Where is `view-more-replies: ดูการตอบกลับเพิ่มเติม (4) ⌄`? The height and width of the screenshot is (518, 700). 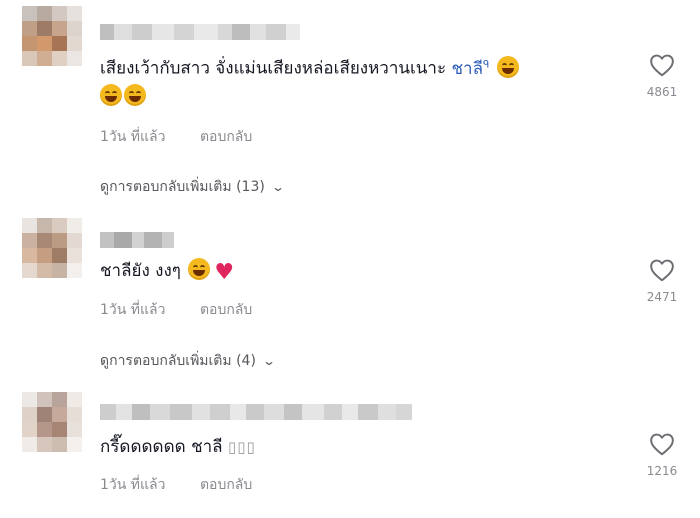
view-more-replies: ดูการตอบกลับเพิ่มเติม (4) ⌄ is located at coordinates (188, 361).